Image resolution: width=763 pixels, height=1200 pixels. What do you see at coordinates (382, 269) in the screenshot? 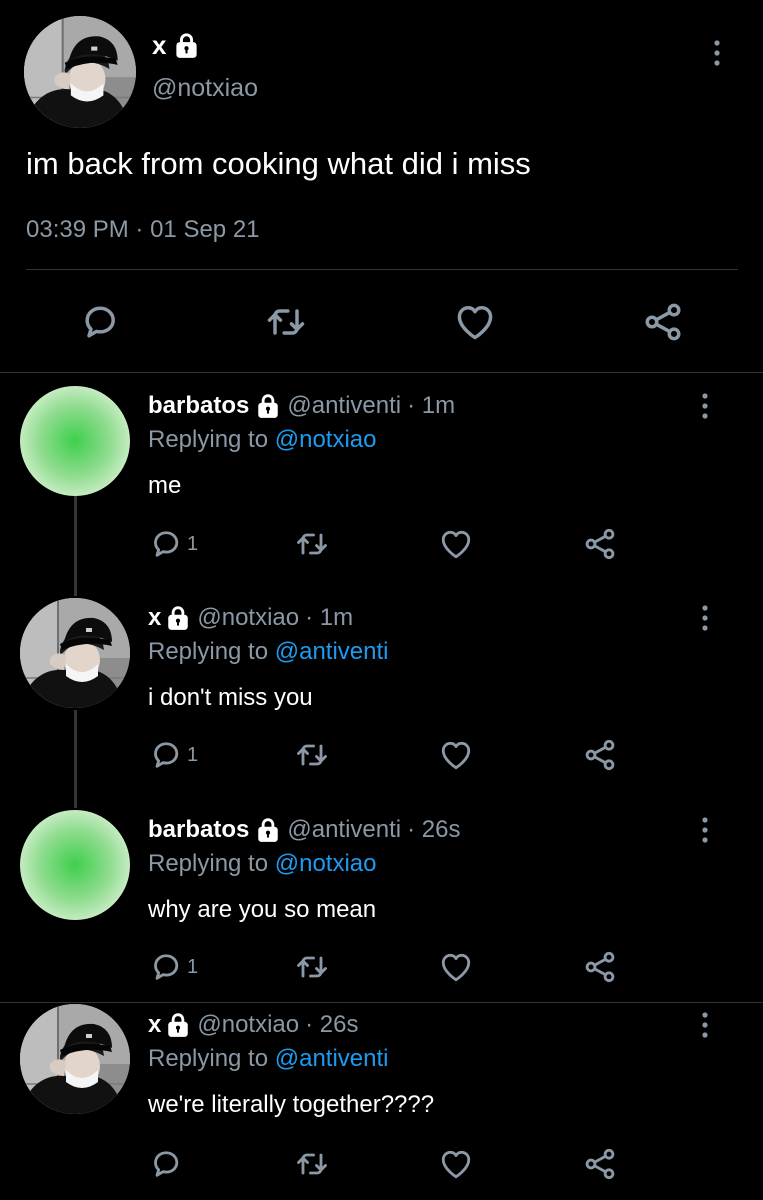
I see `main-divider` at bounding box center [382, 269].